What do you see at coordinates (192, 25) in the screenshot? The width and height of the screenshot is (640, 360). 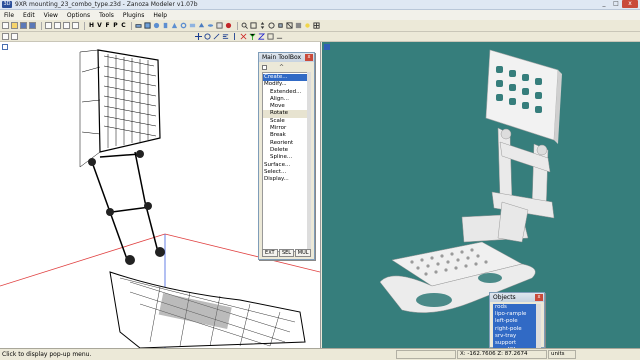 I see `tube-icon` at bounding box center [192, 25].